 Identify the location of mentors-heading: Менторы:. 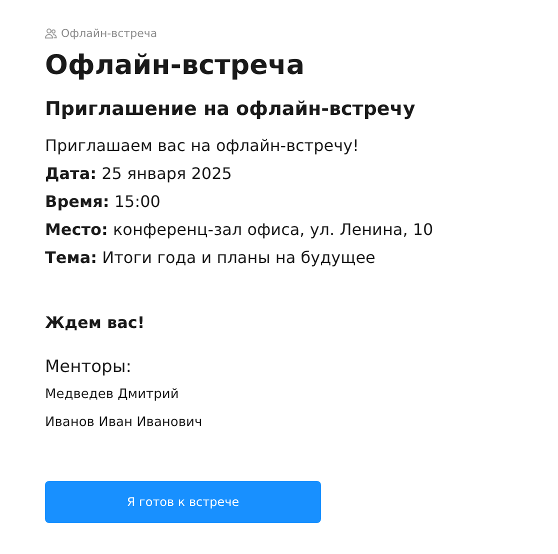
(88, 367).